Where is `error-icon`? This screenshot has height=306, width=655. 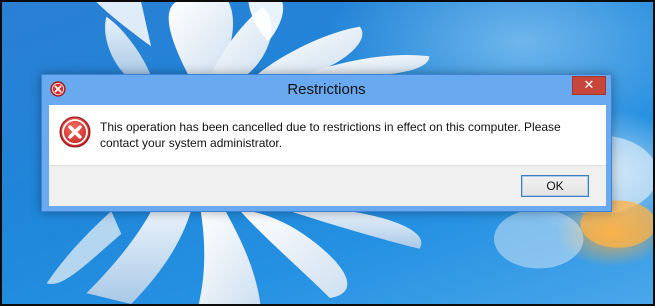 error-icon is located at coordinates (75, 132).